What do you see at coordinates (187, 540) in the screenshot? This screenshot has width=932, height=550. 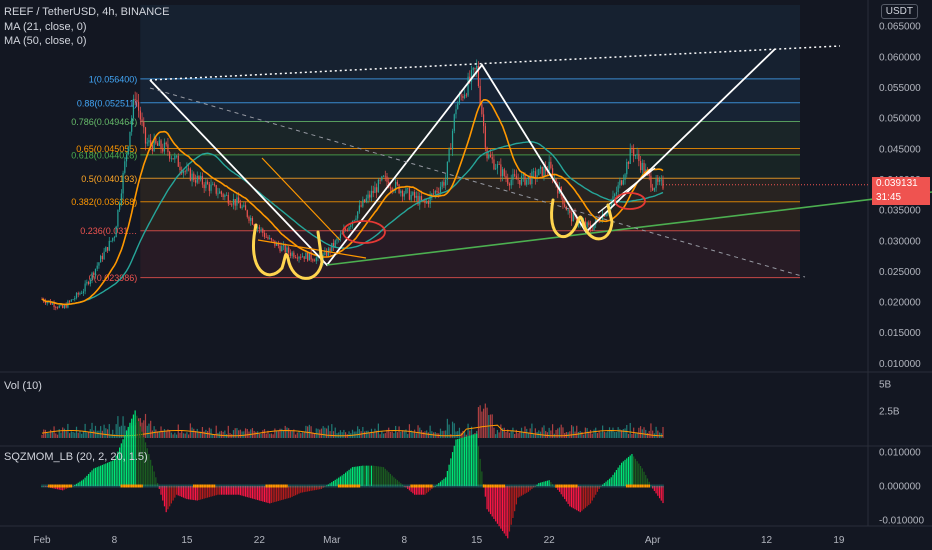 I see `time-axis-tick-label: 15` at bounding box center [187, 540].